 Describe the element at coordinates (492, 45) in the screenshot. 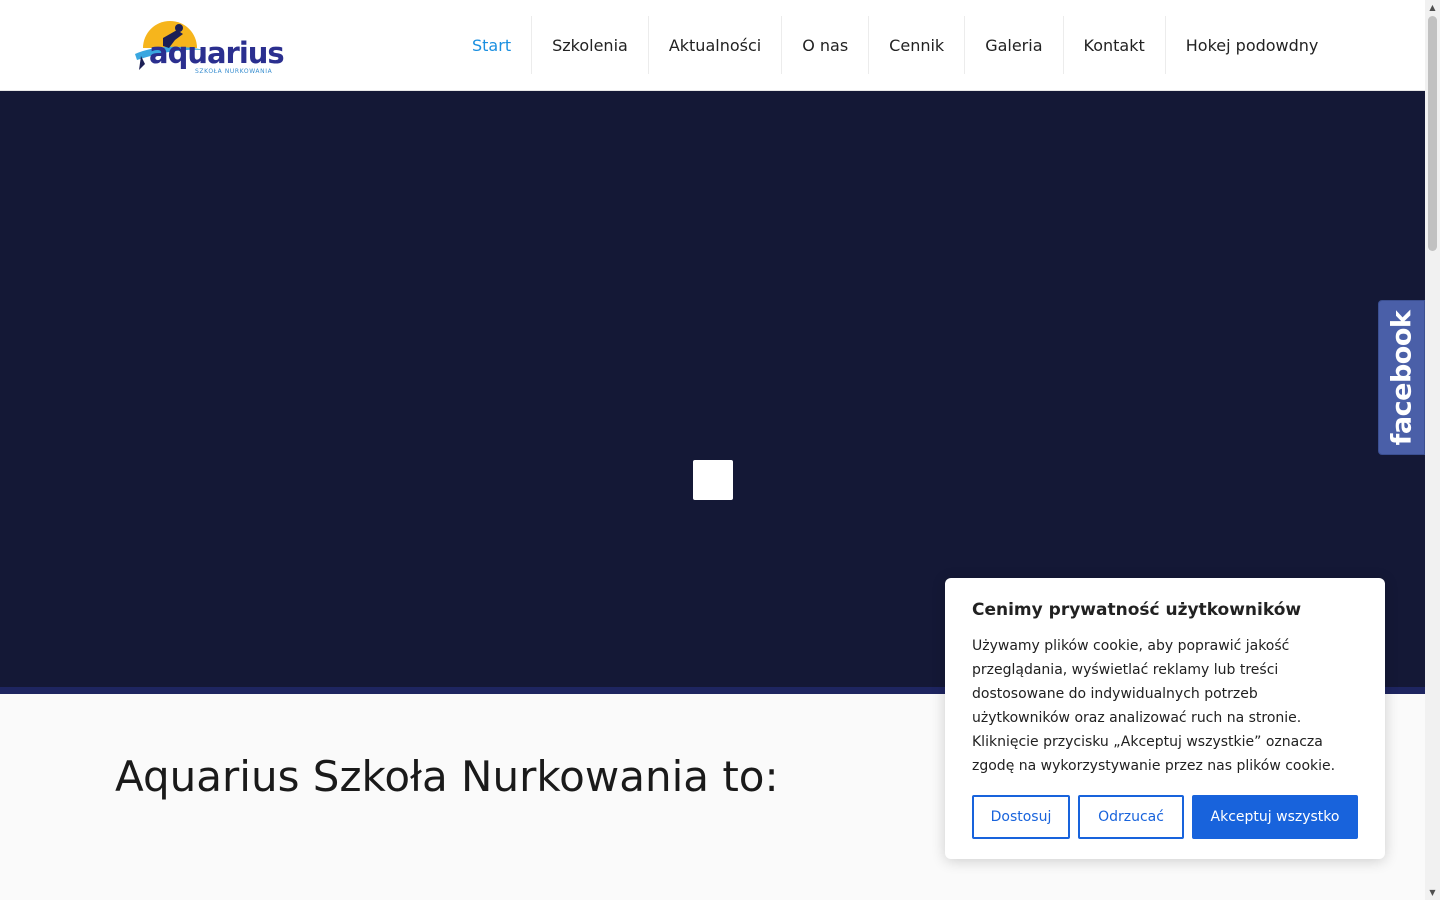

I see `nav-item-start: Start` at that location.